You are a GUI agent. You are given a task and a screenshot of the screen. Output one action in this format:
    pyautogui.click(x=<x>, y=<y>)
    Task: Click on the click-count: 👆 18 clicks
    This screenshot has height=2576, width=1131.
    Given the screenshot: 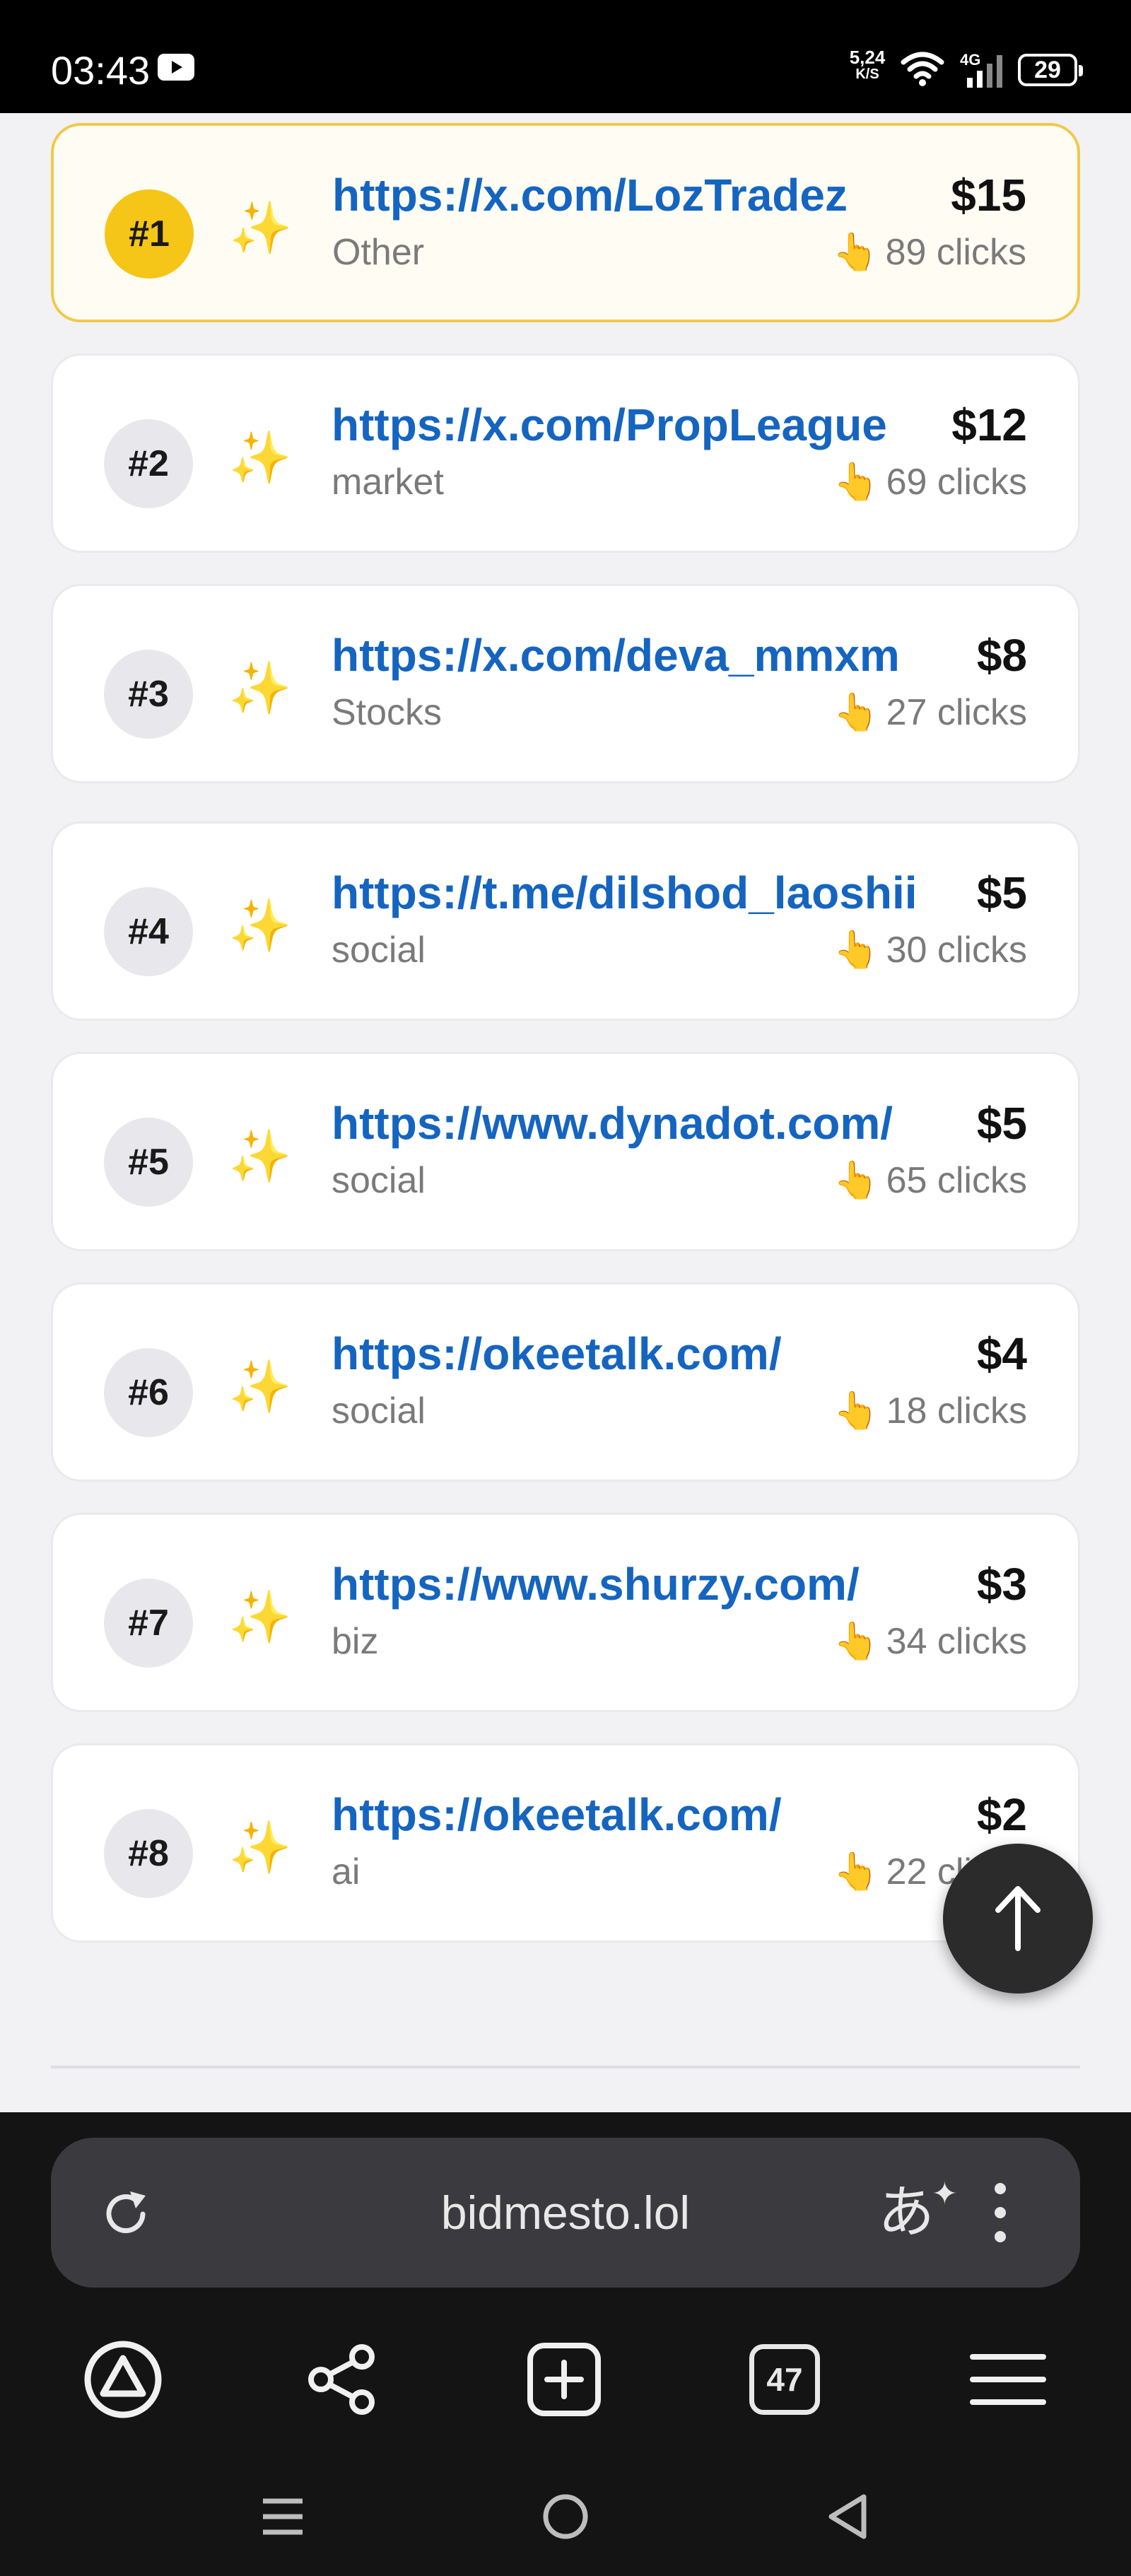 What is the action you would take?
    pyautogui.click(x=930, y=1411)
    